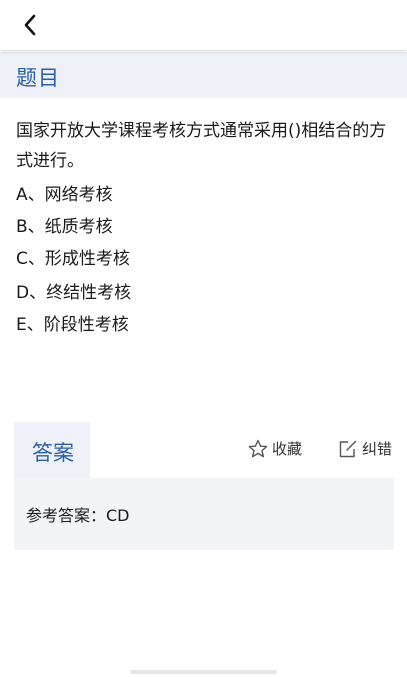  I want to click on question-text: 国家开放大学课程考核方式通常采用()相结合的方式进行。, so click(201, 146).